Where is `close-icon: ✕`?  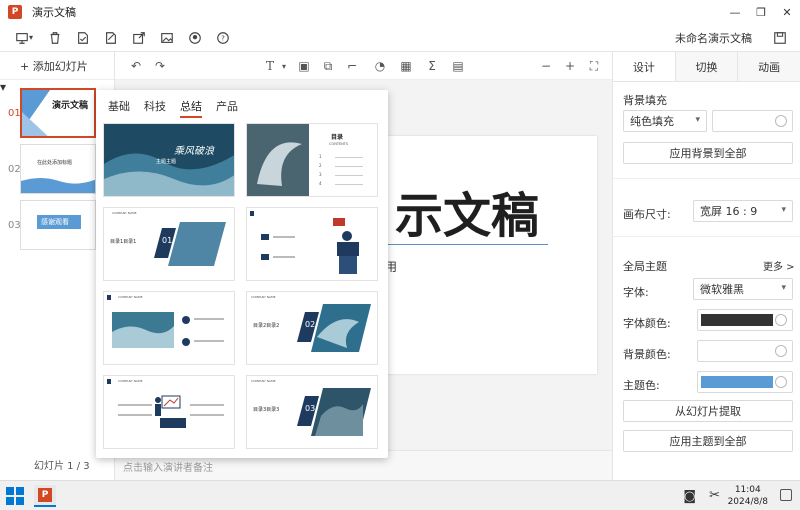
close-icon: ✕ is located at coordinates (787, 12).